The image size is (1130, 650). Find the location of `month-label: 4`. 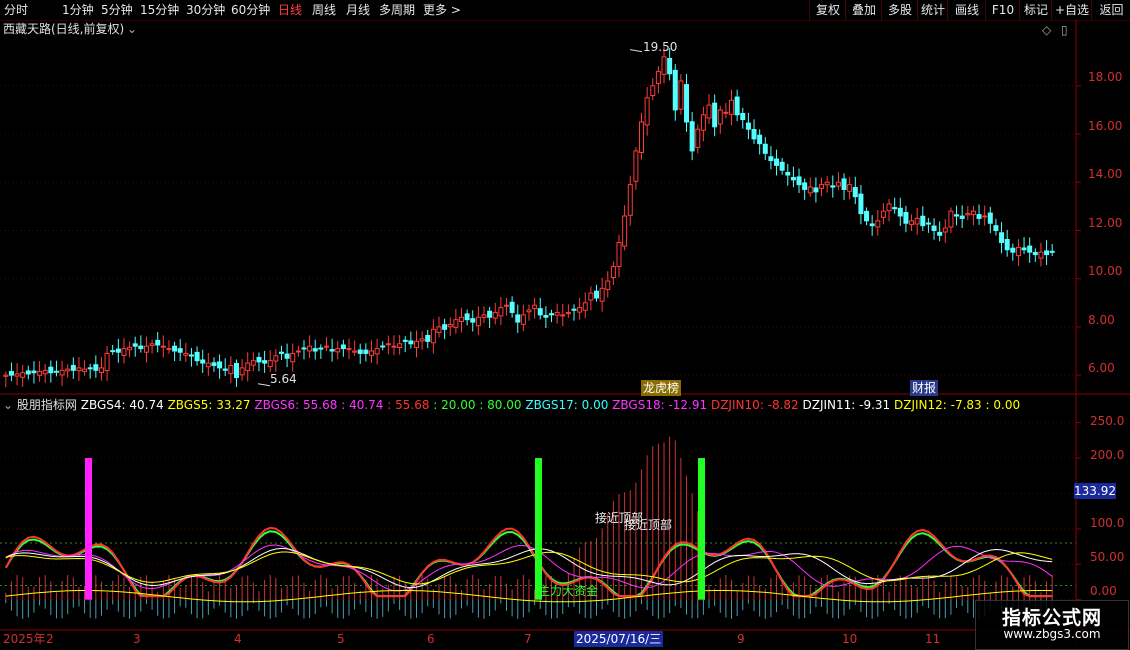

month-label: 4 is located at coordinates (238, 639).